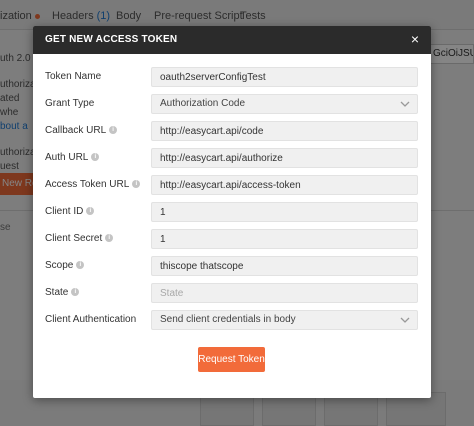 Image resolution: width=474 pixels, height=426 pixels. I want to click on token-name-row: Token Name, so click(232, 77).